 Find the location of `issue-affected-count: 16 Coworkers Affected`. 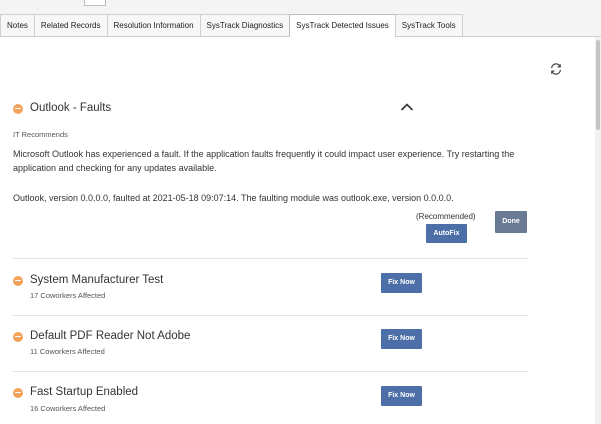

issue-affected-count: 16 Coworkers Affected is located at coordinates (68, 408).